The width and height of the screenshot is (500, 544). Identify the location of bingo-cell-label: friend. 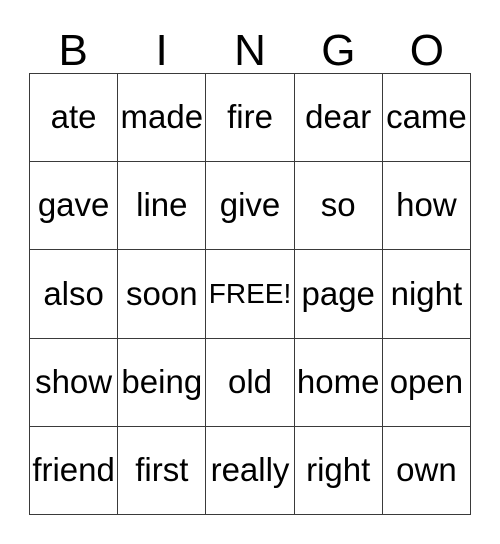
(73, 470).